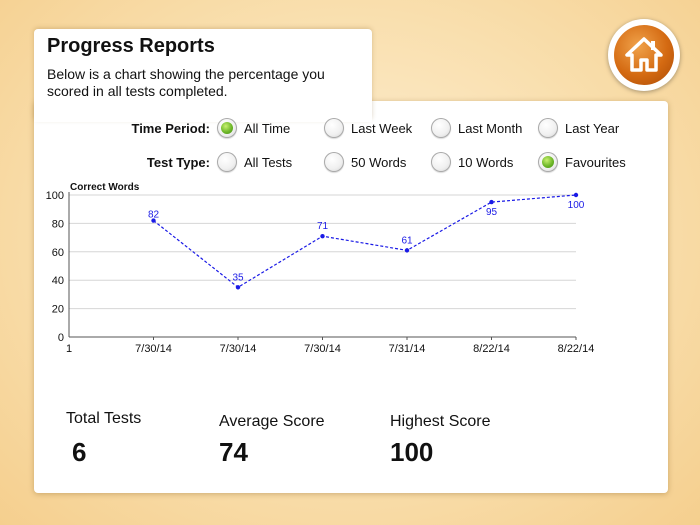  I want to click on highest-score-label: Highest Score, so click(440, 421).